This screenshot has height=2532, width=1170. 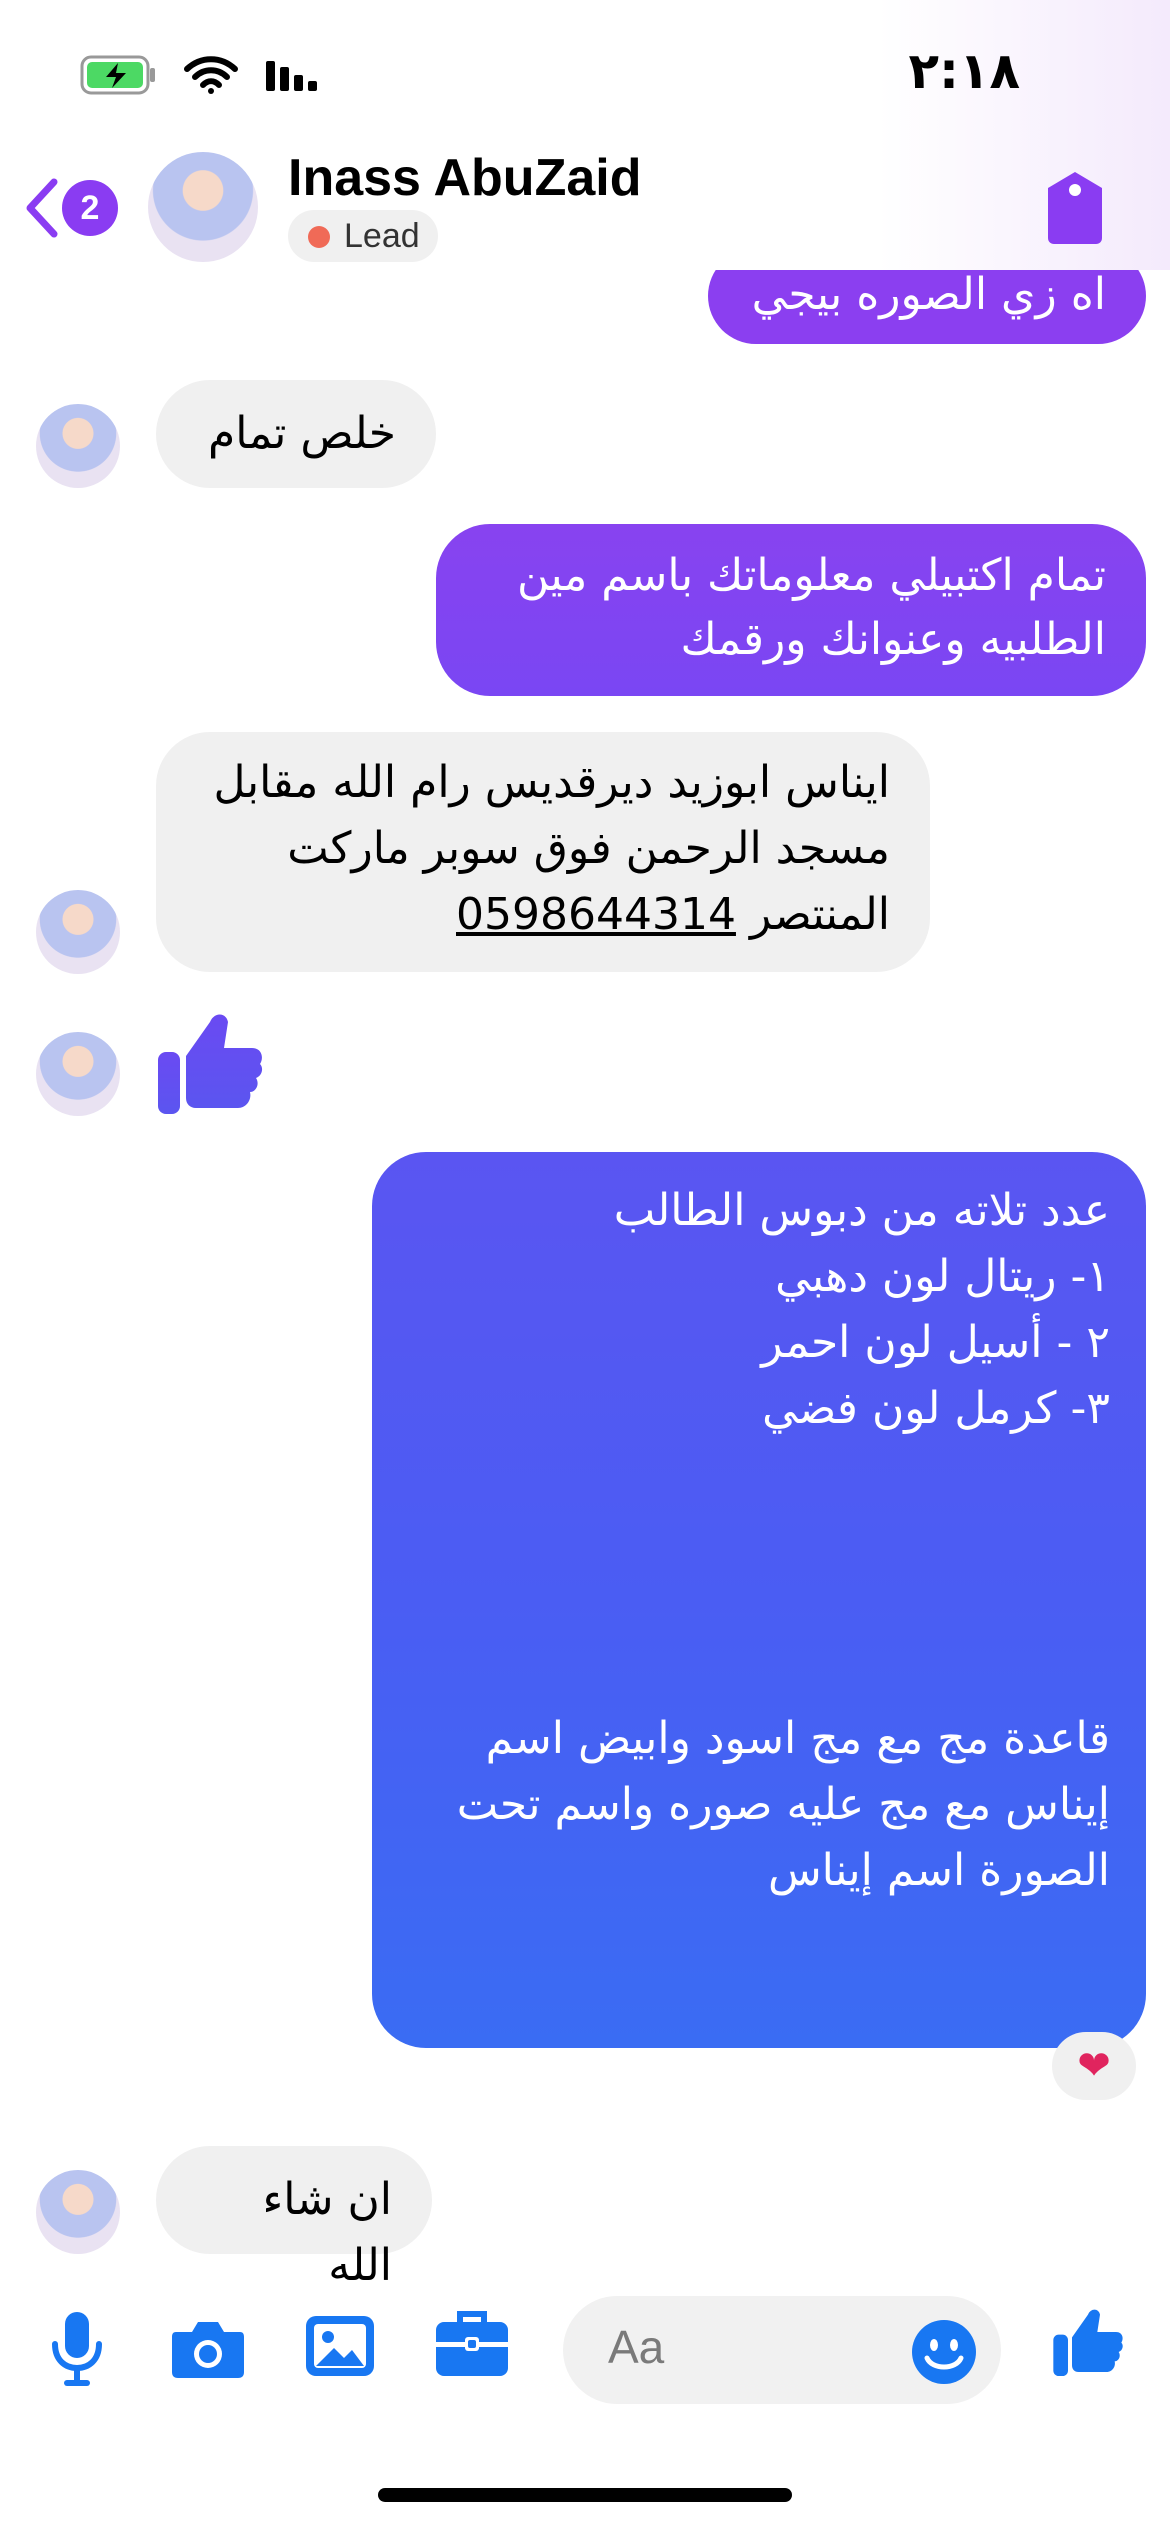 What do you see at coordinates (119, 77) in the screenshot?
I see `battery-icon` at bounding box center [119, 77].